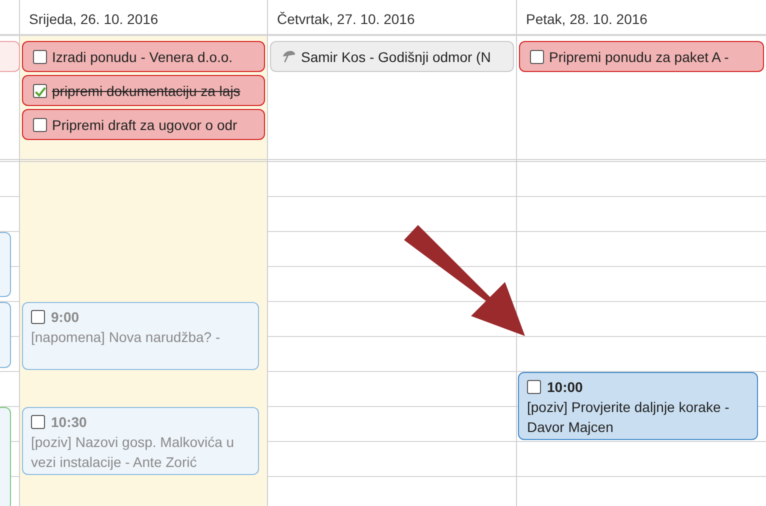  I want to click on absence-chip: Samir Kos - Godišnji odmor (N, so click(392, 56).